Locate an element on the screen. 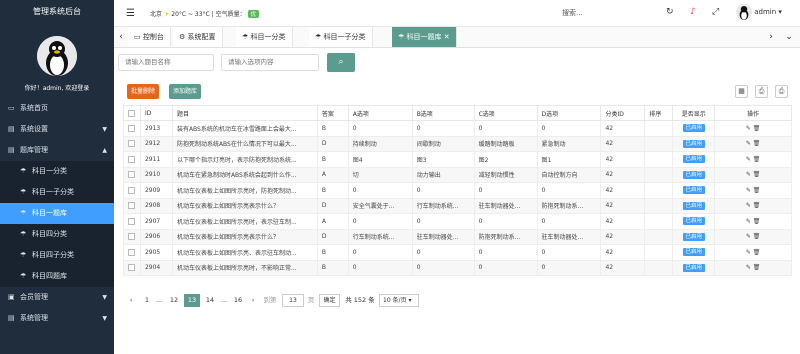  title-search-input is located at coordinates (166, 62).